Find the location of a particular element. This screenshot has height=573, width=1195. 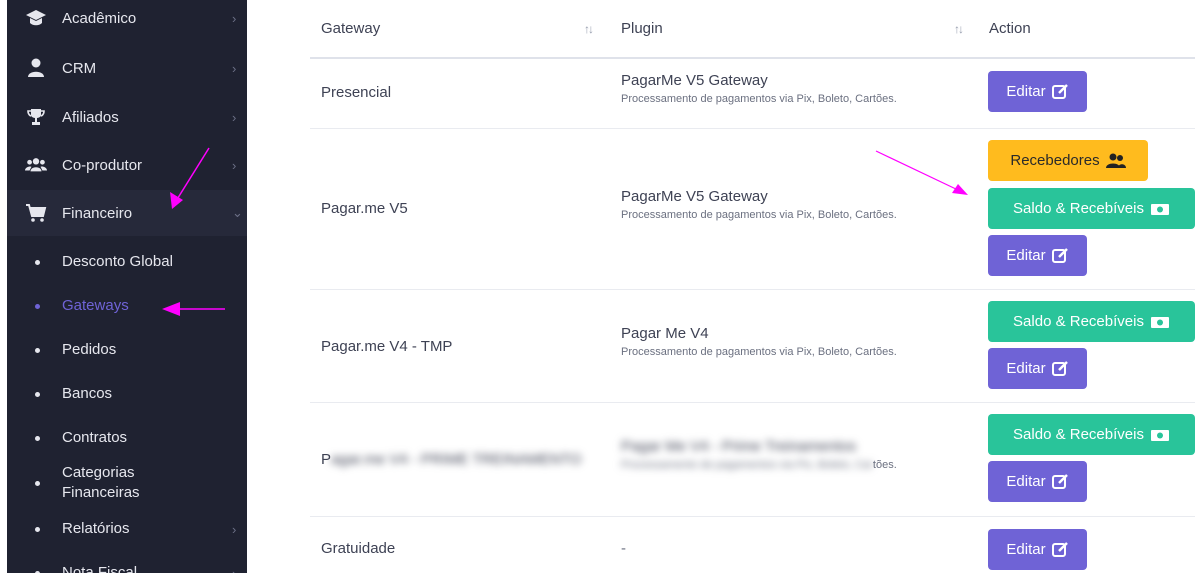

sidebar-item-label: Acadêmico is located at coordinates (99, 18).